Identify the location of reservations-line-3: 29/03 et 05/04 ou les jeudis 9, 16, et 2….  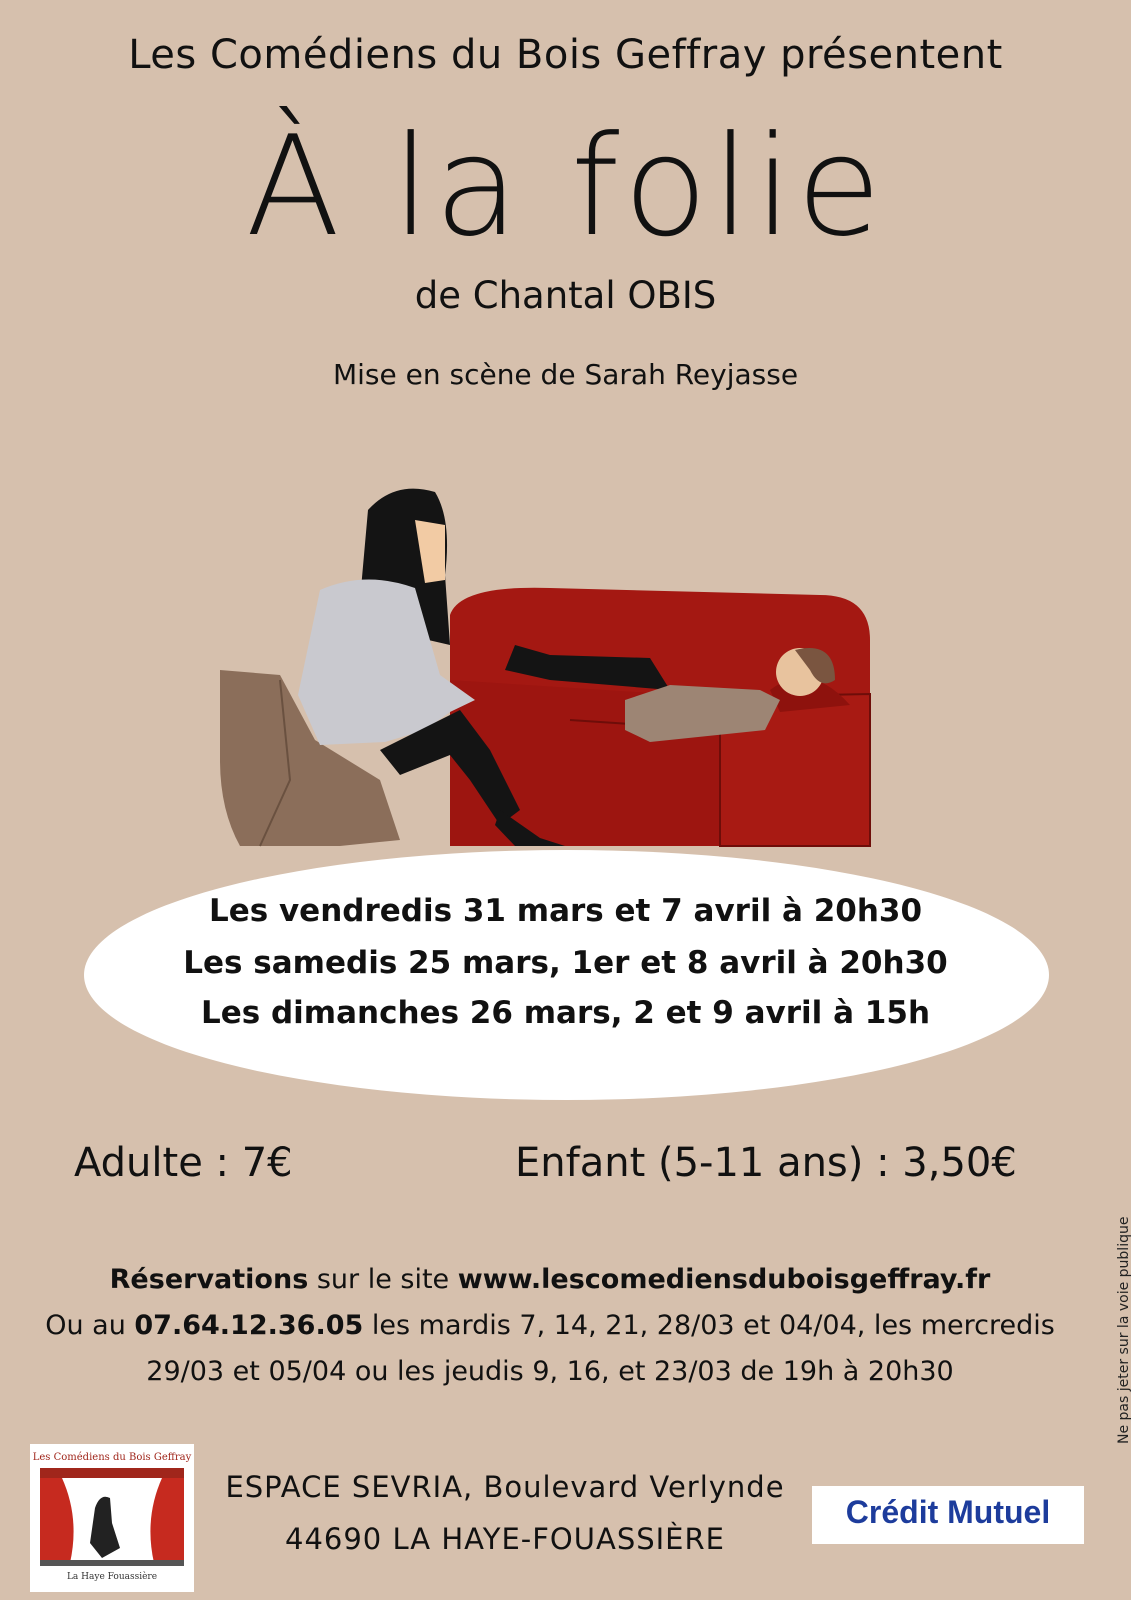
(550, 1371).